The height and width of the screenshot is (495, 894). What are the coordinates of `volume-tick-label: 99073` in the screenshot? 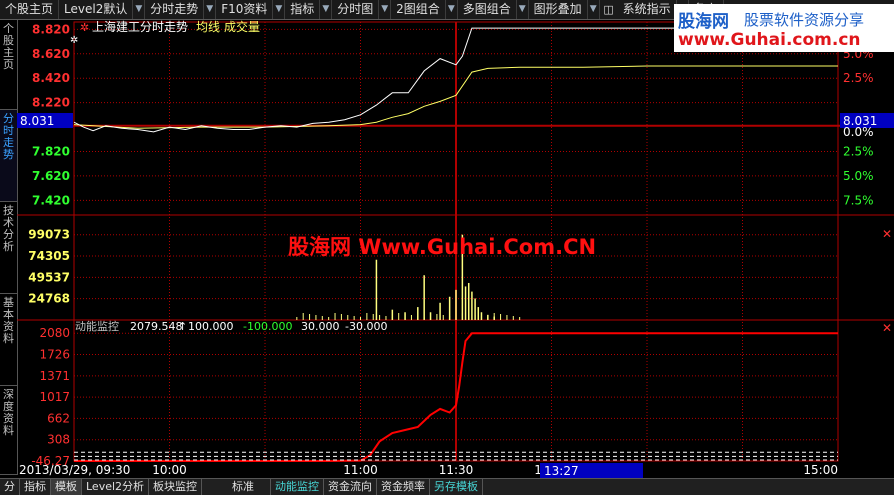 It's located at (49, 235).